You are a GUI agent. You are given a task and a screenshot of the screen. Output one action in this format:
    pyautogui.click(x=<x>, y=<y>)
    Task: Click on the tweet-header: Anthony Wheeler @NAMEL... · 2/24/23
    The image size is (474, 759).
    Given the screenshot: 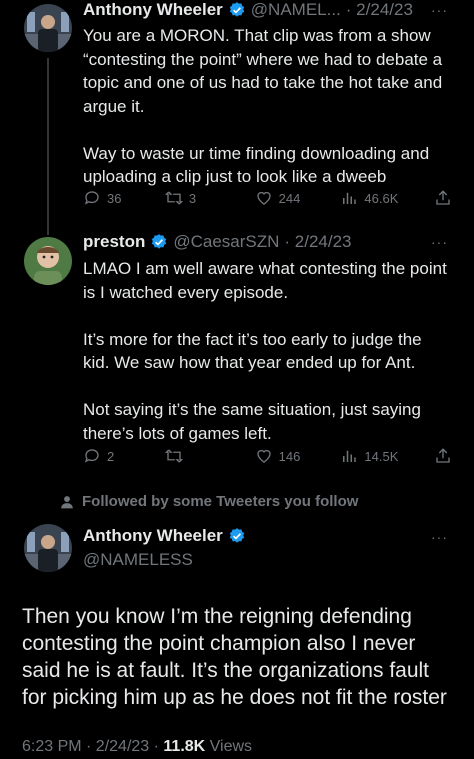 What is the action you would take?
    pyautogui.click(x=270, y=10)
    